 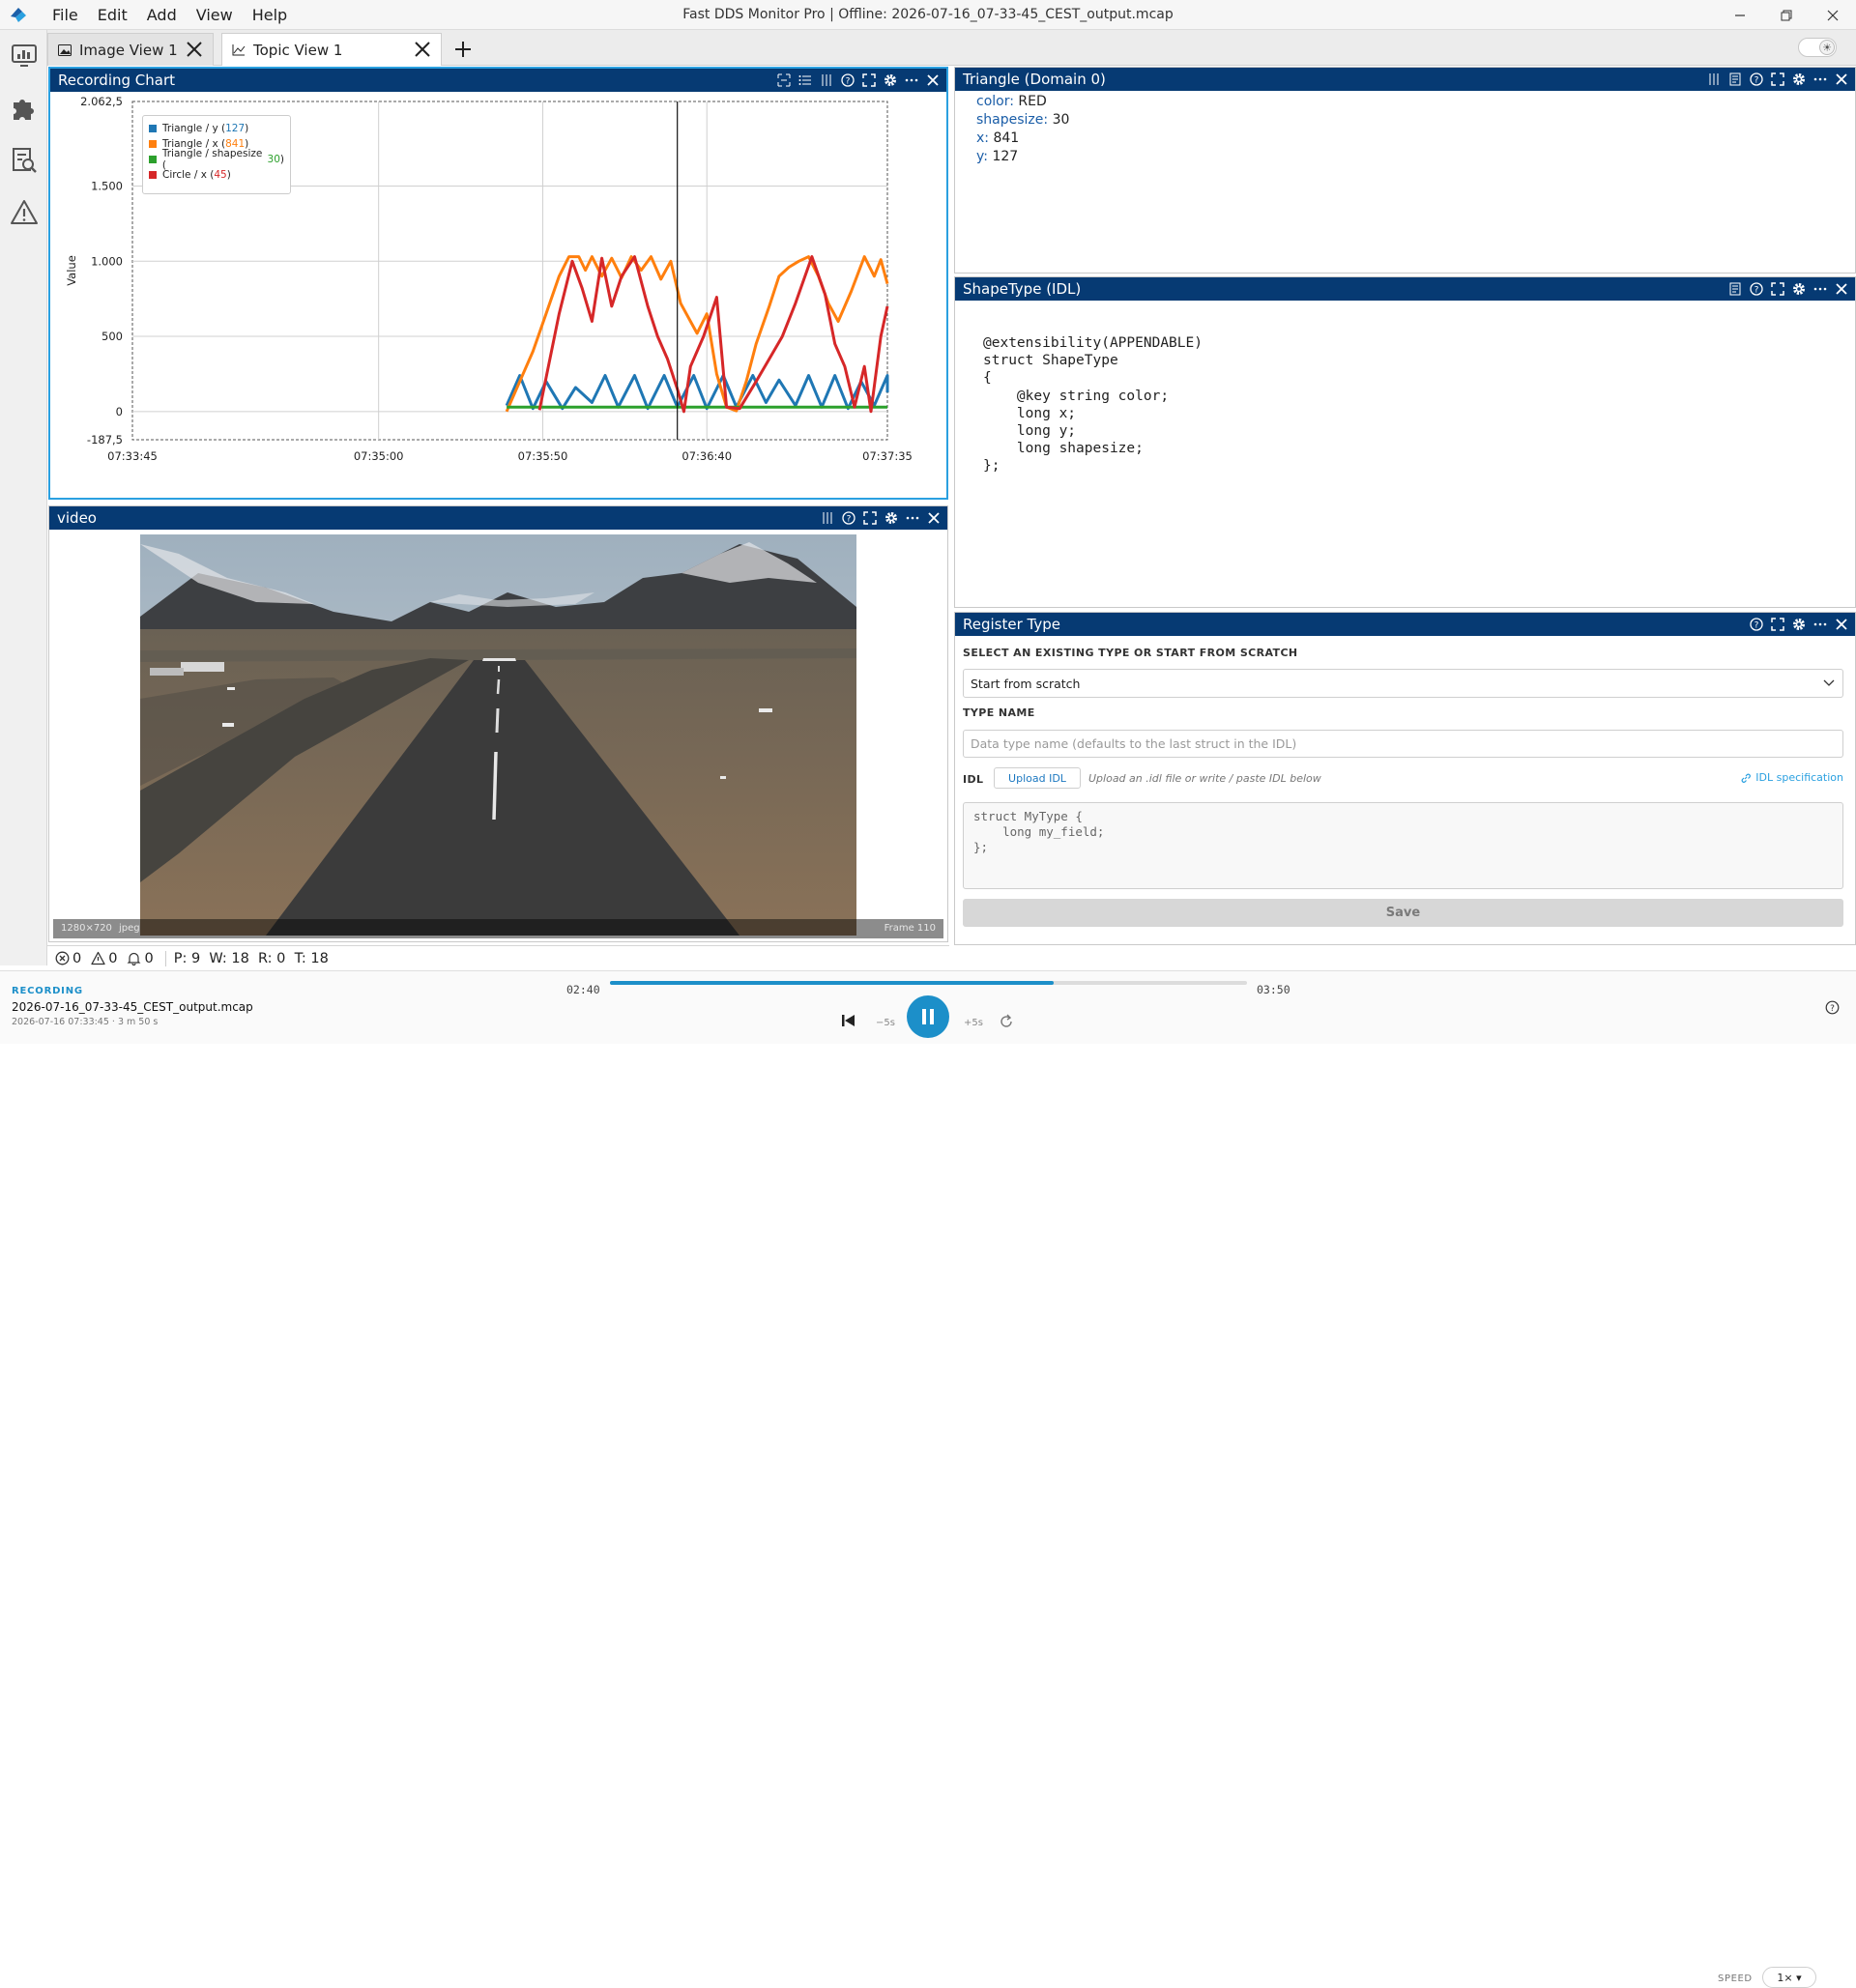 I want to click on close-window-button, so click(x=1833, y=15).